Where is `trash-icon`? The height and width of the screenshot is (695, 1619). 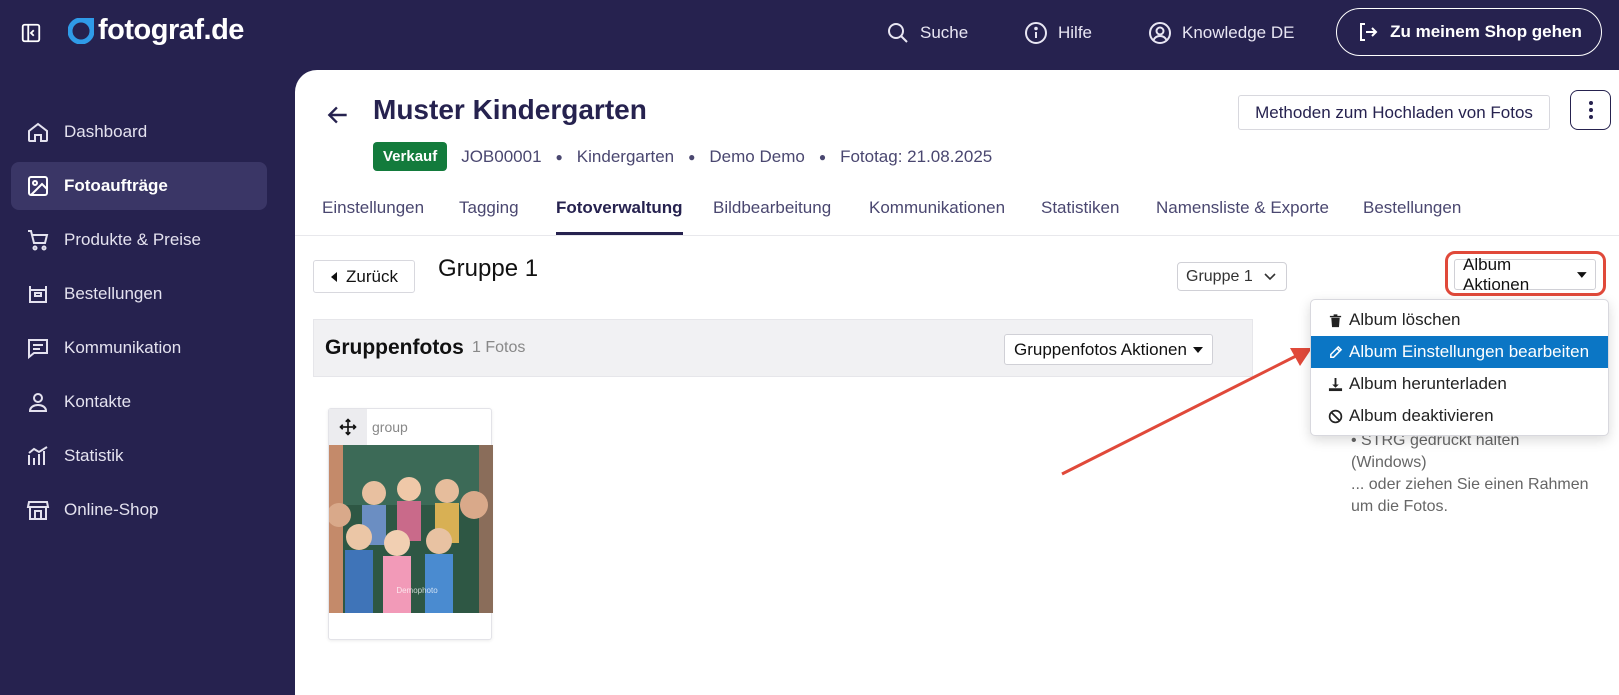 trash-icon is located at coordinates (1335, 320).